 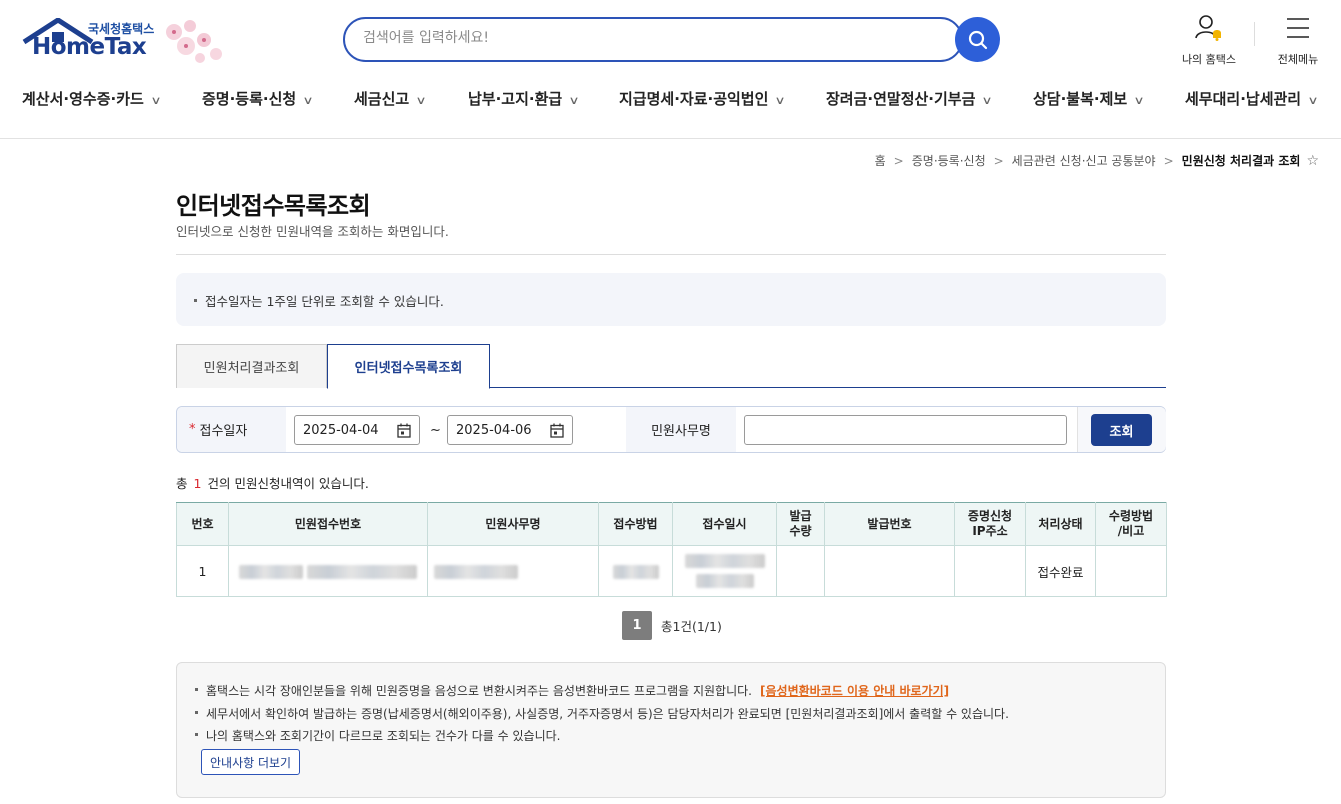 I want to click on global-search-input, so click(x=643, y=38).